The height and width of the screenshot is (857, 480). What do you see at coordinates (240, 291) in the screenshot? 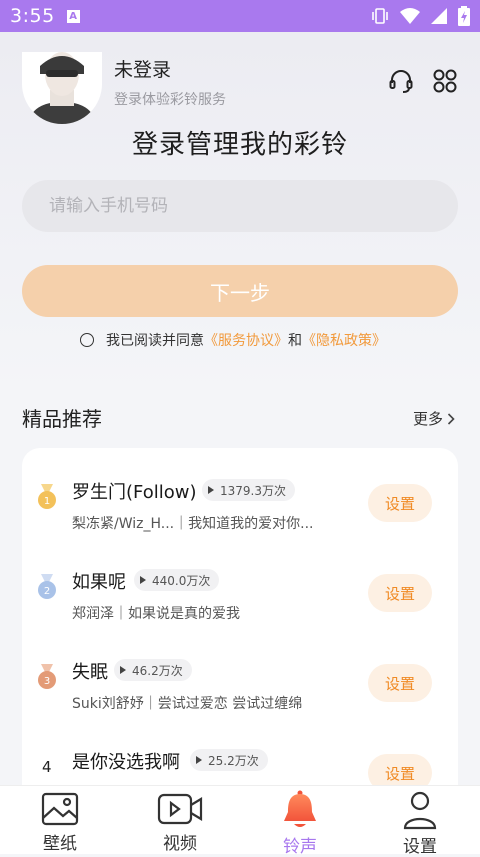
I see `next-step-button: 下一步` at bounding box center [240, 291].